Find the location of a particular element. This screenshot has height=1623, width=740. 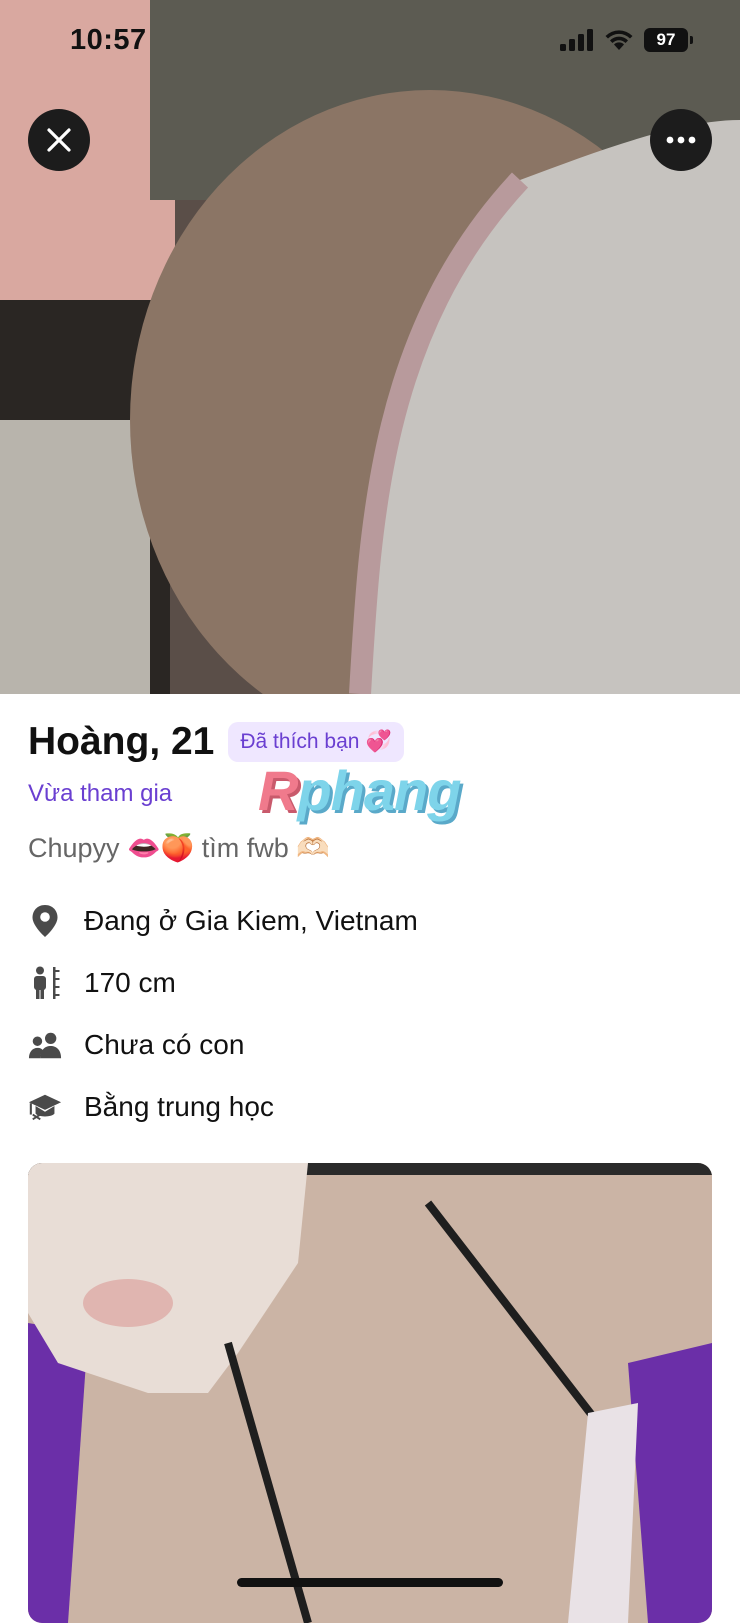

more-dots-icon is located at coordinates (681, 140).